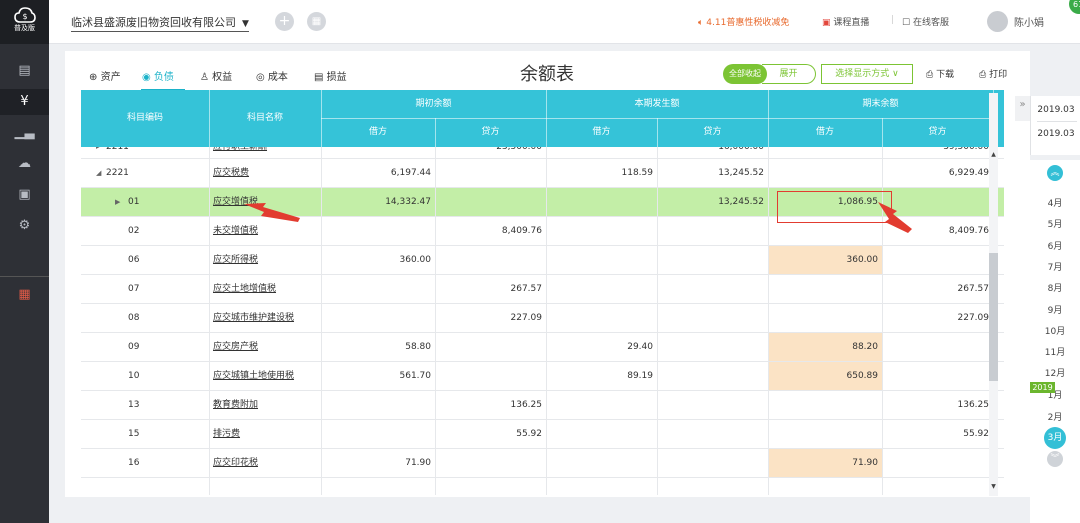  What do you see at coordinates (24, 261) in the screenshot?
I see `sidebar: $ 普及版 ▤ ¥ ▁▃ ☁ ▣ ⚙ ▦` at bounding box center [24, 261].